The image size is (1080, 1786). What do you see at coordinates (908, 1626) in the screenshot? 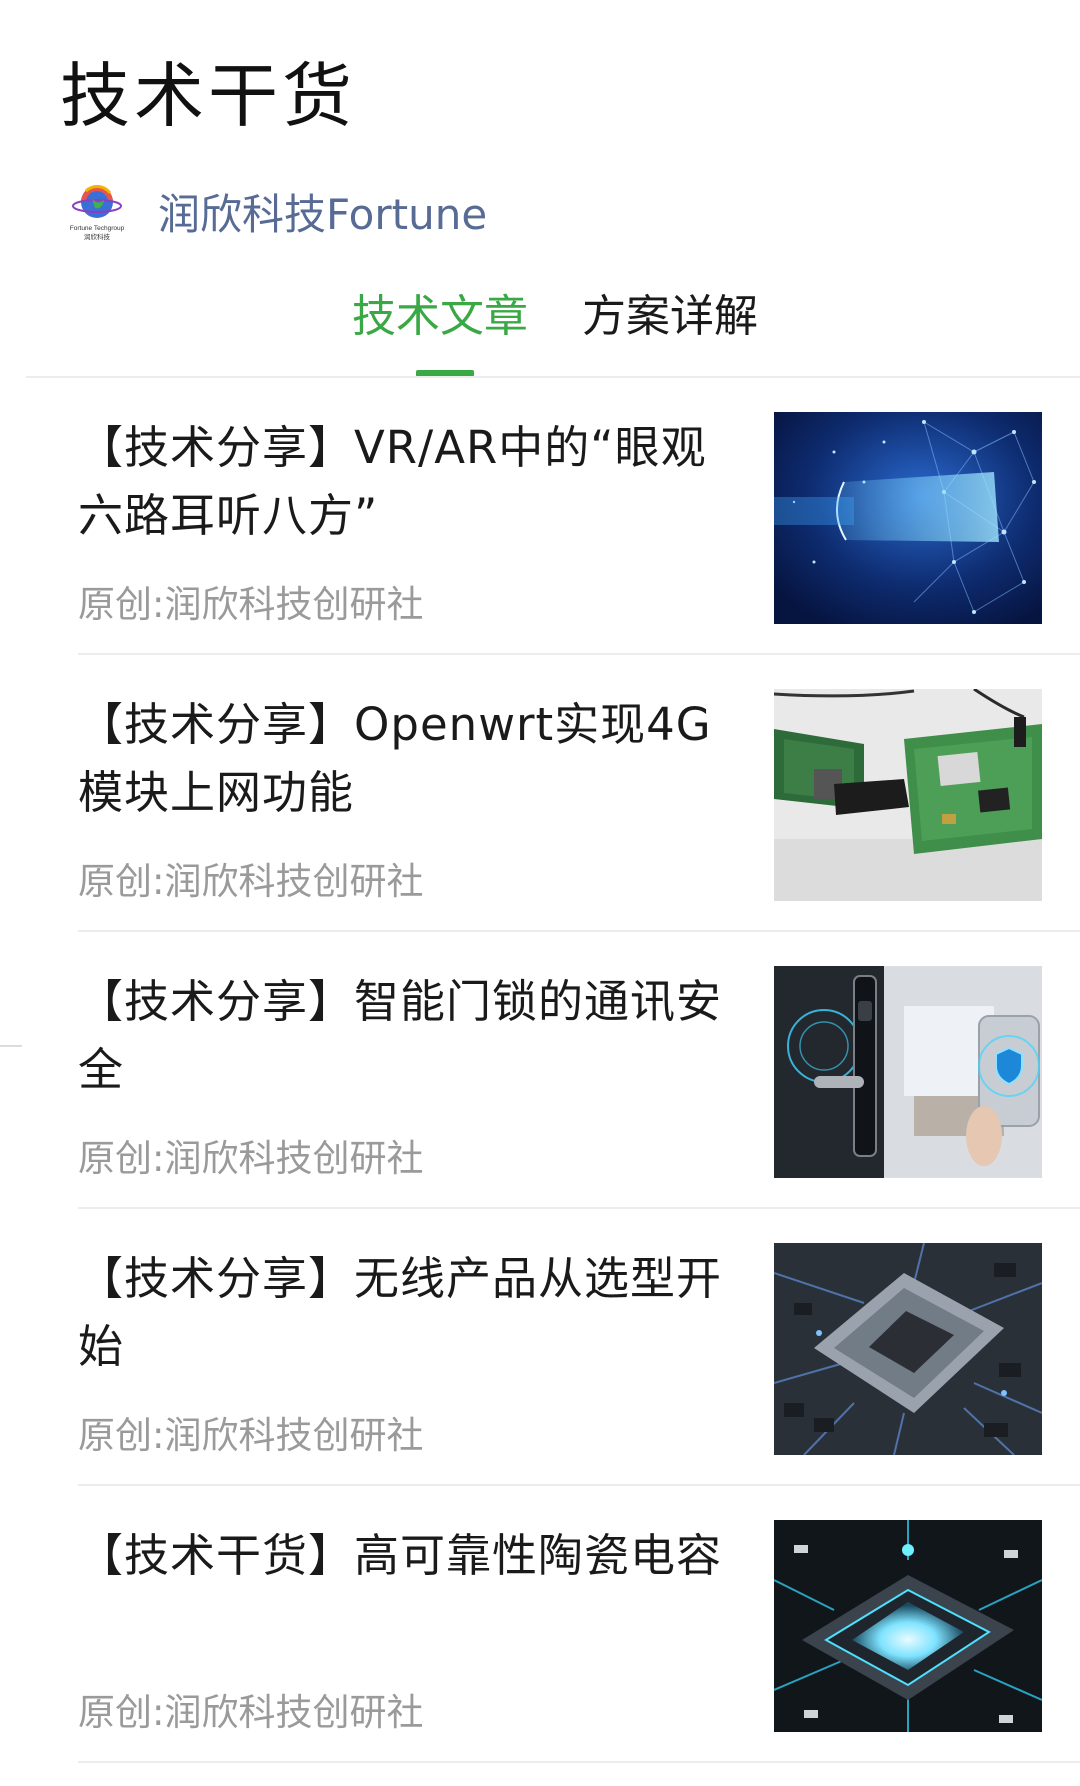
I see `glowing-chip-image` at bounding box center [908, 1626].